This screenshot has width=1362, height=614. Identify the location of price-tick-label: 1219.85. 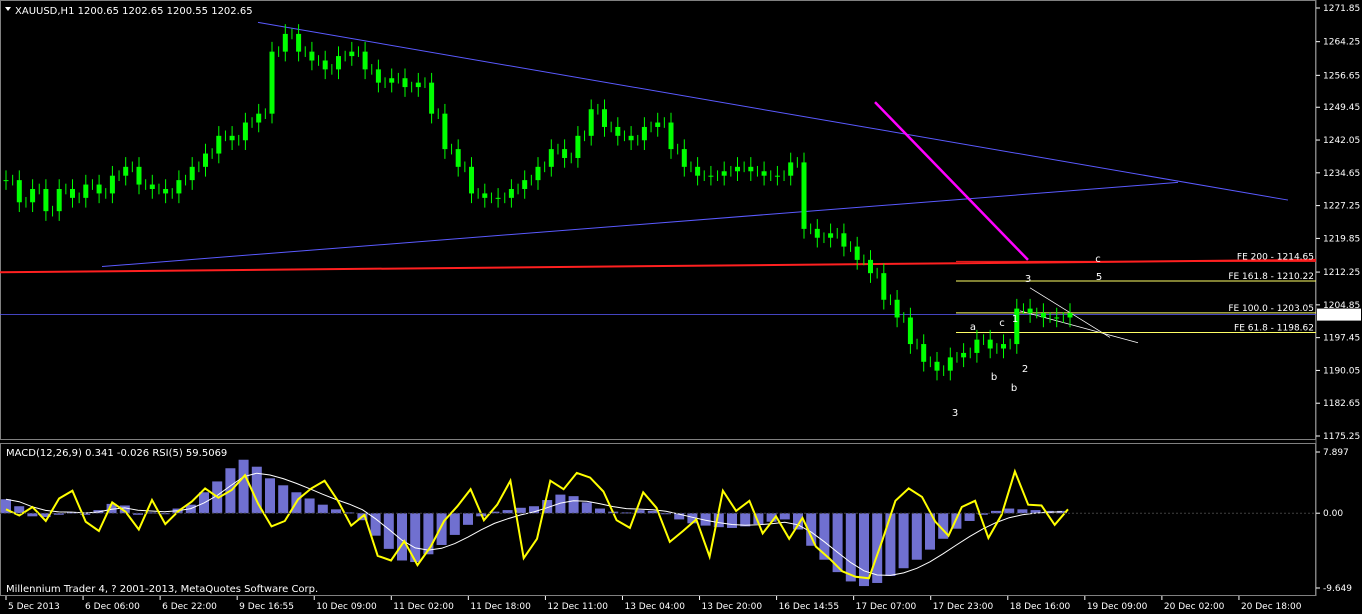
(1341, 239).